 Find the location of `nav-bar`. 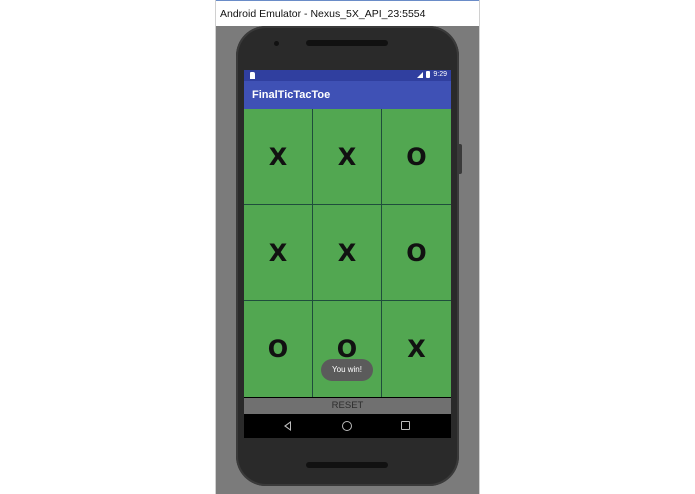

nav-bar is located at coordinates (347, 426).